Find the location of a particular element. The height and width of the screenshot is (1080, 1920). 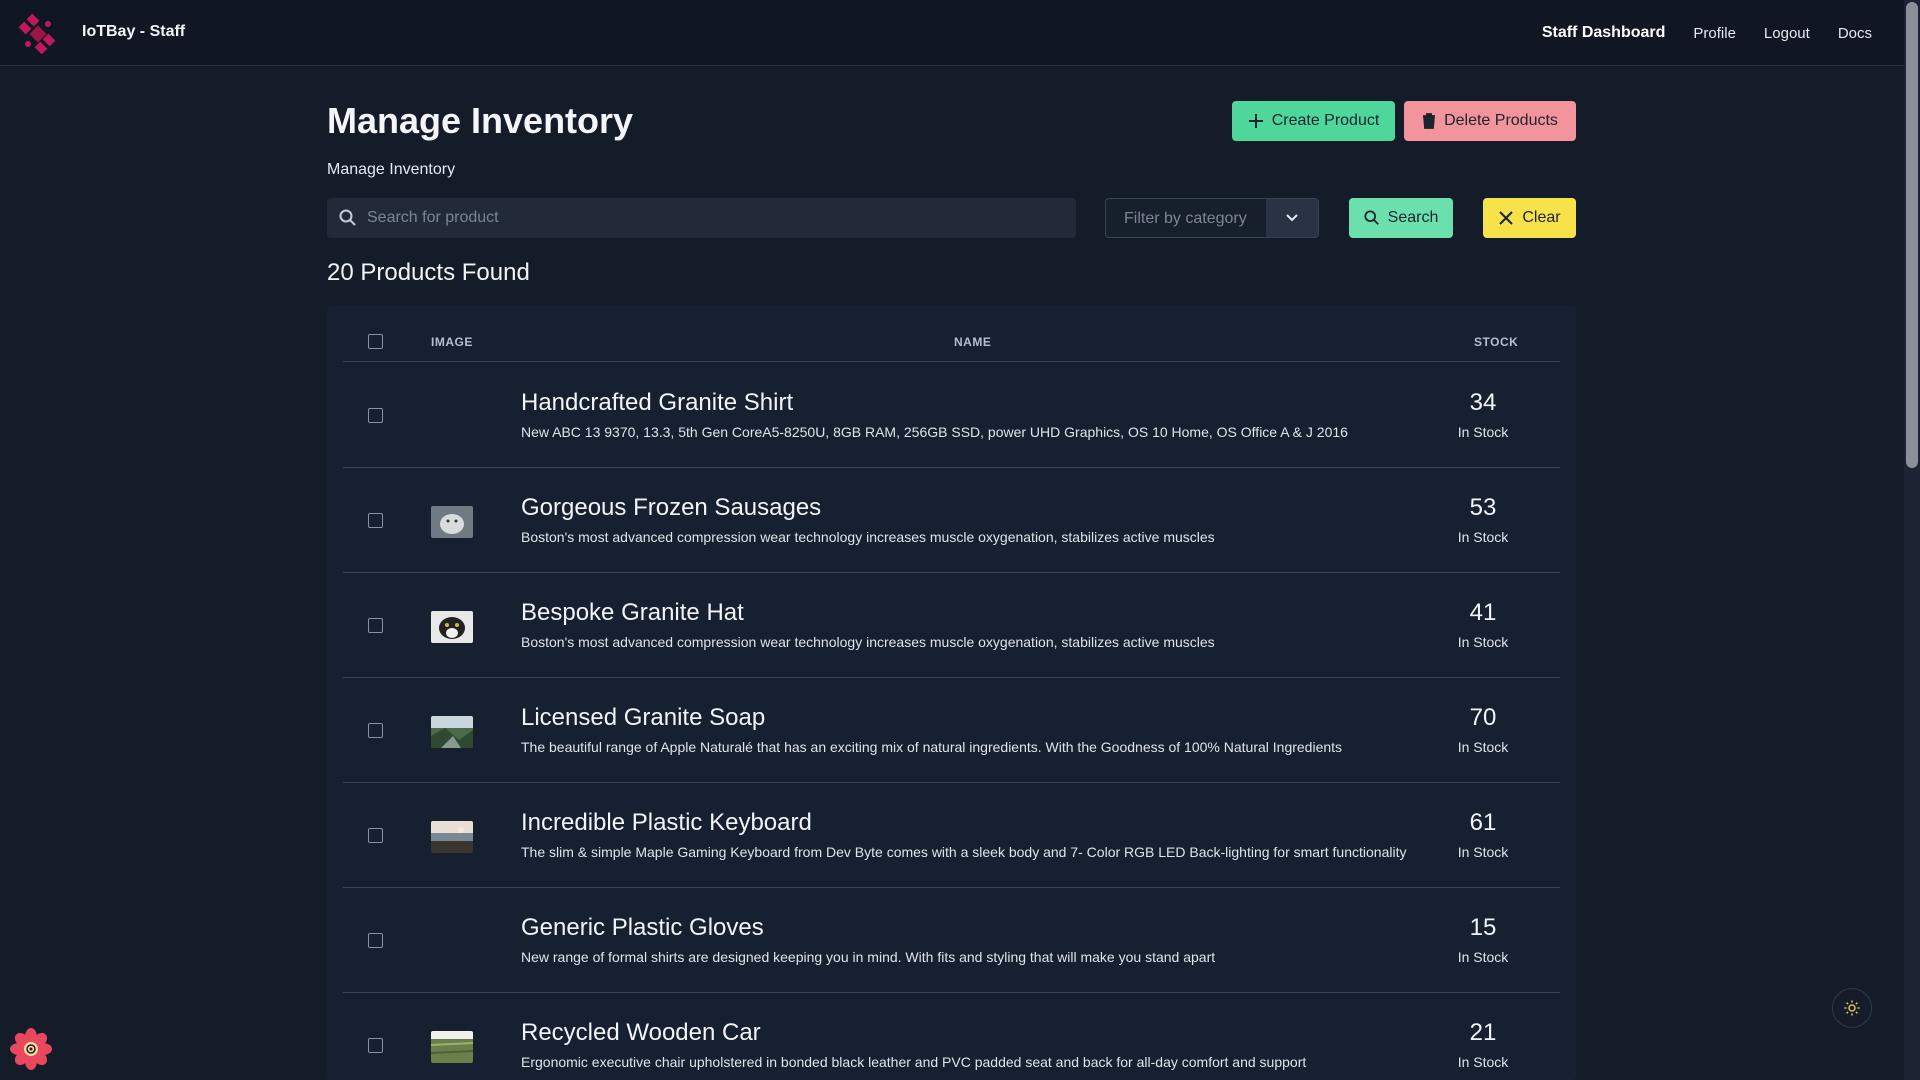

search-button-label: Search is located at coordinates (1413, 217).